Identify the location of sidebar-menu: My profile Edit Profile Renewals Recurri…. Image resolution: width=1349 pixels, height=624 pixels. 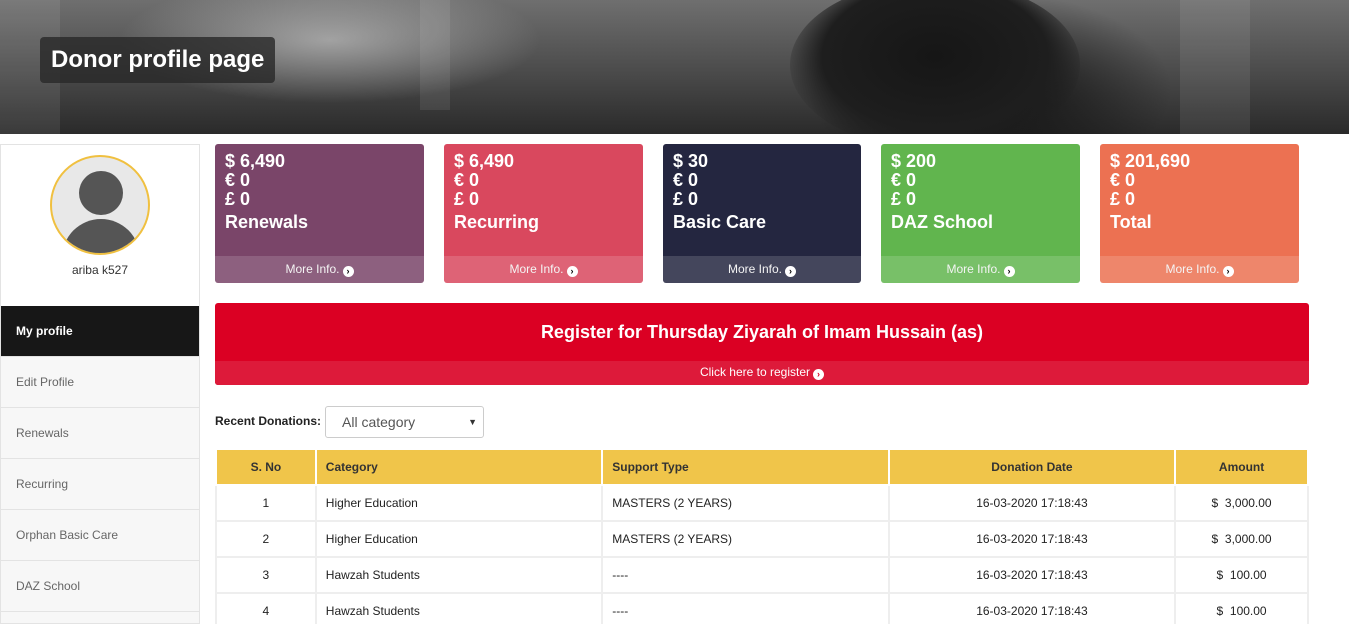
(100, 459).